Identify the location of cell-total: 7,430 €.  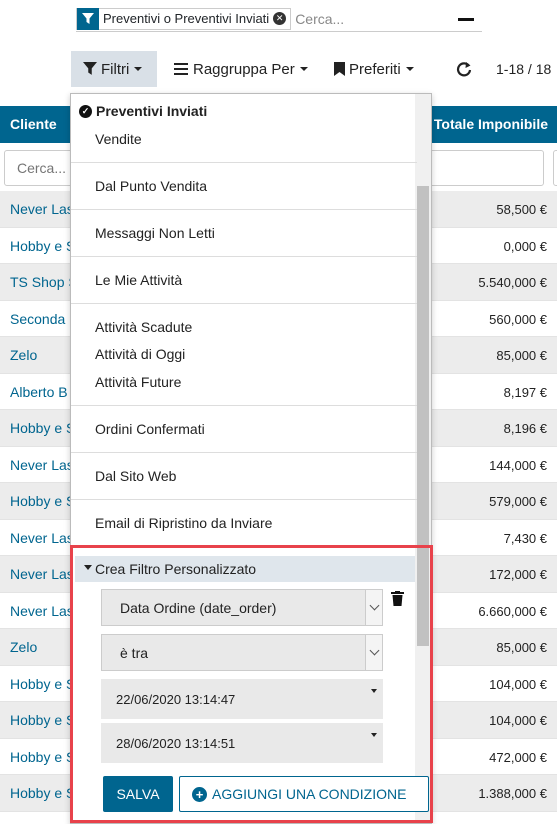
(525, 538).